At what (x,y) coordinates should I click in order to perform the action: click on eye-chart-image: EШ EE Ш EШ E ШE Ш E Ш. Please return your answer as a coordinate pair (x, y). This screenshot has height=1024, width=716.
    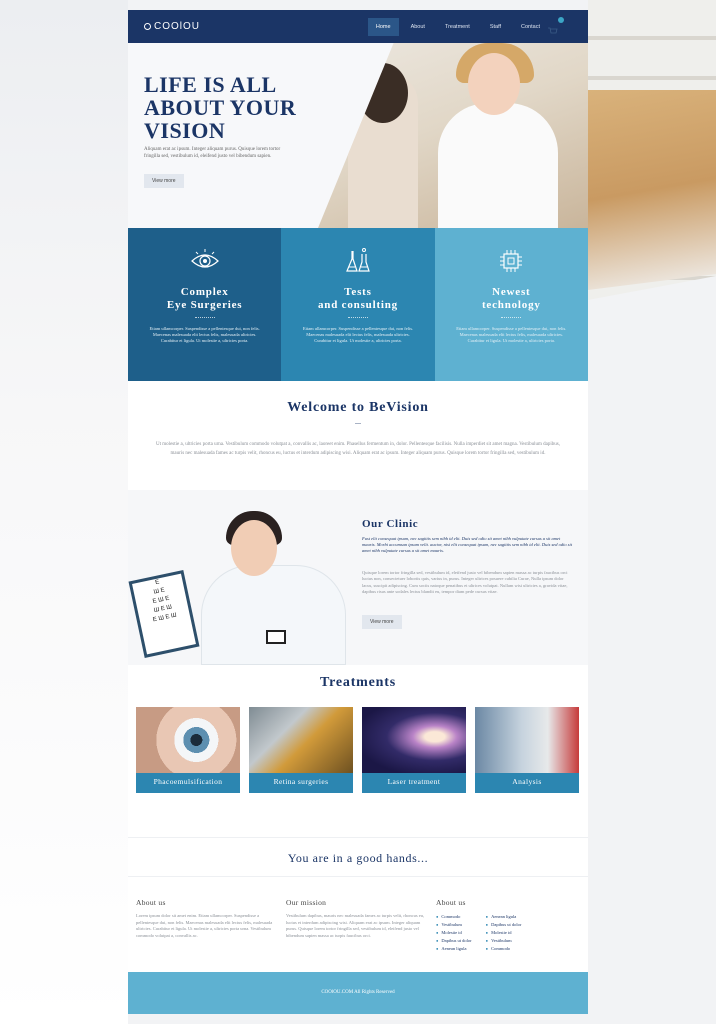
    Looking at the image, I should click on (164, 614).